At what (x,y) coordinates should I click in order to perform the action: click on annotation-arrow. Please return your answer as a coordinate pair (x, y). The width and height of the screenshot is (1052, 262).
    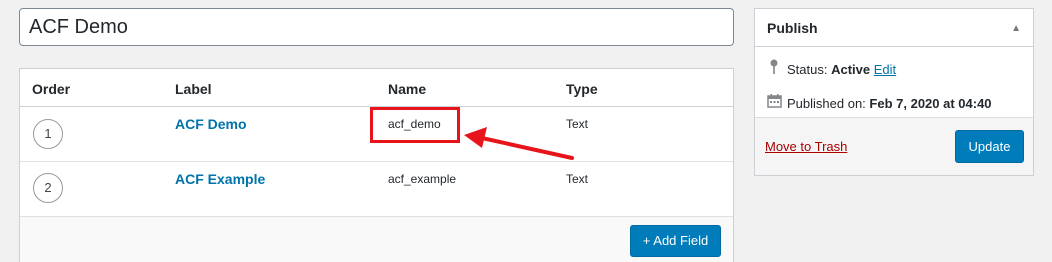
    Looking at the image, I should click on (519, 143).